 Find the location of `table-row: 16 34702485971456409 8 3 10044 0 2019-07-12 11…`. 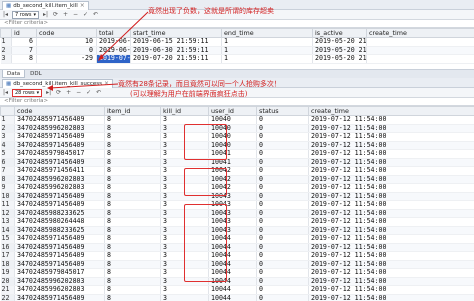

table-row: 16 34702485971456409 8 3 10044 0 2019-07-12 11… is located at coordinates (237, 247).